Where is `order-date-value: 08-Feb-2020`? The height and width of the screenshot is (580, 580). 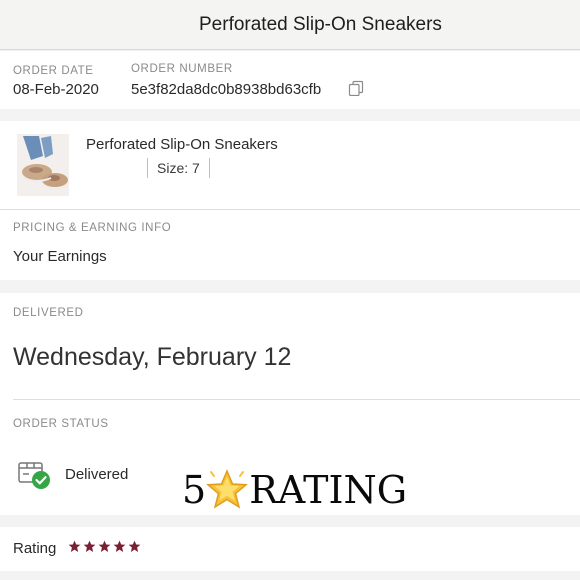
order-date-value: 08-Feb-2020 is located at coordinates (56, 89).